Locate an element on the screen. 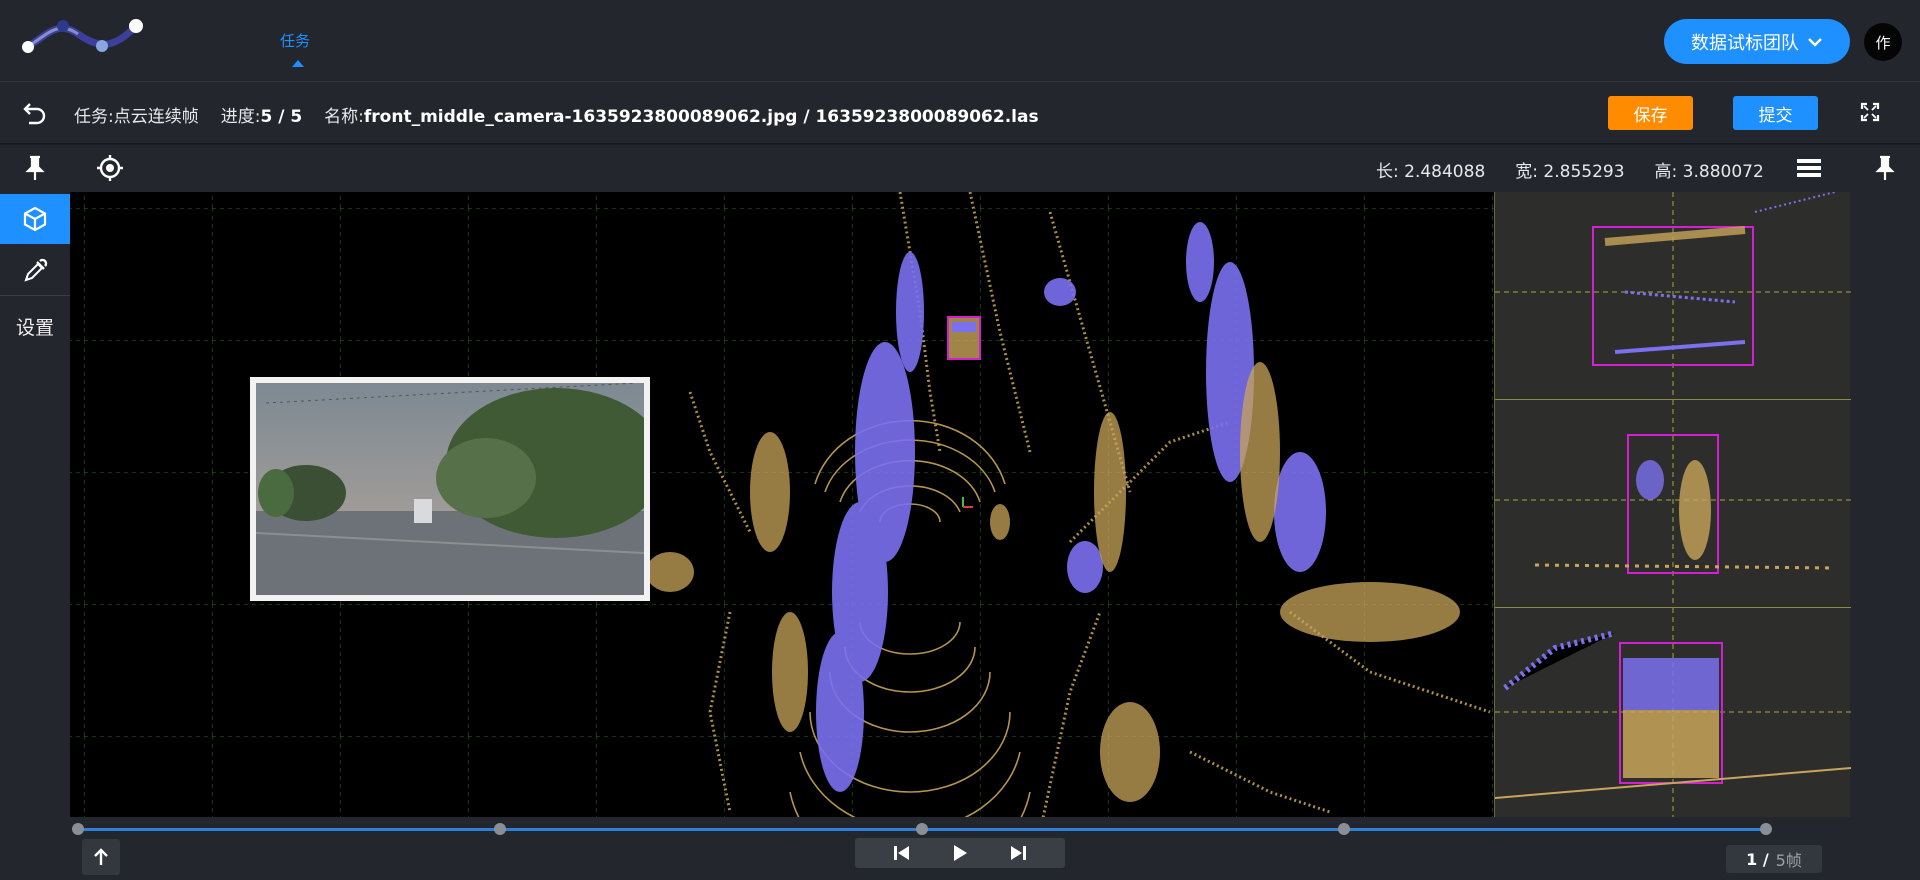  active-tab-indicator is located at coordinates (298, 63).